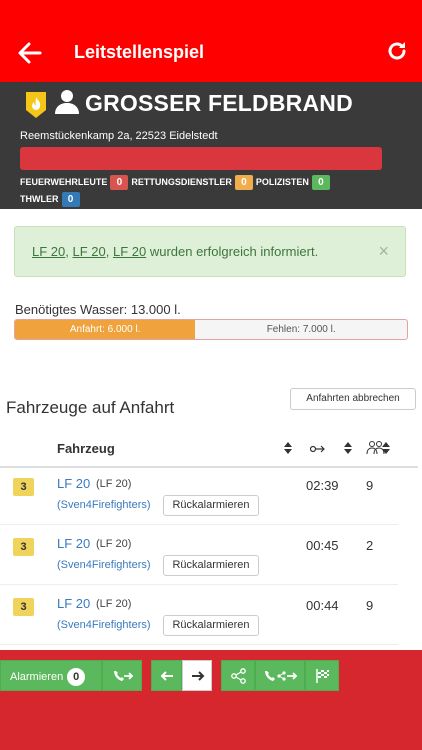 Image resolution: width=422 pixels, height=750 pixels. What do you see at coordinates (322, 545) in the screenshot?
I see `vehicle-eta: 00:45` at bounding box center [322, 545].